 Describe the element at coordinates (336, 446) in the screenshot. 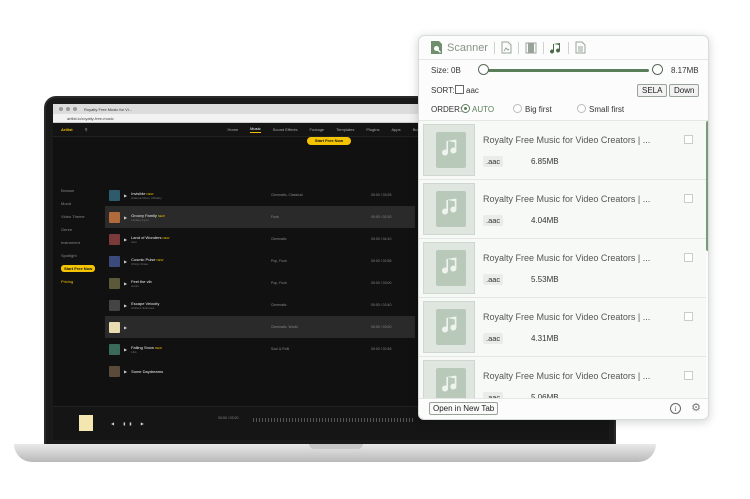

I see `laptop-notch` at that location.